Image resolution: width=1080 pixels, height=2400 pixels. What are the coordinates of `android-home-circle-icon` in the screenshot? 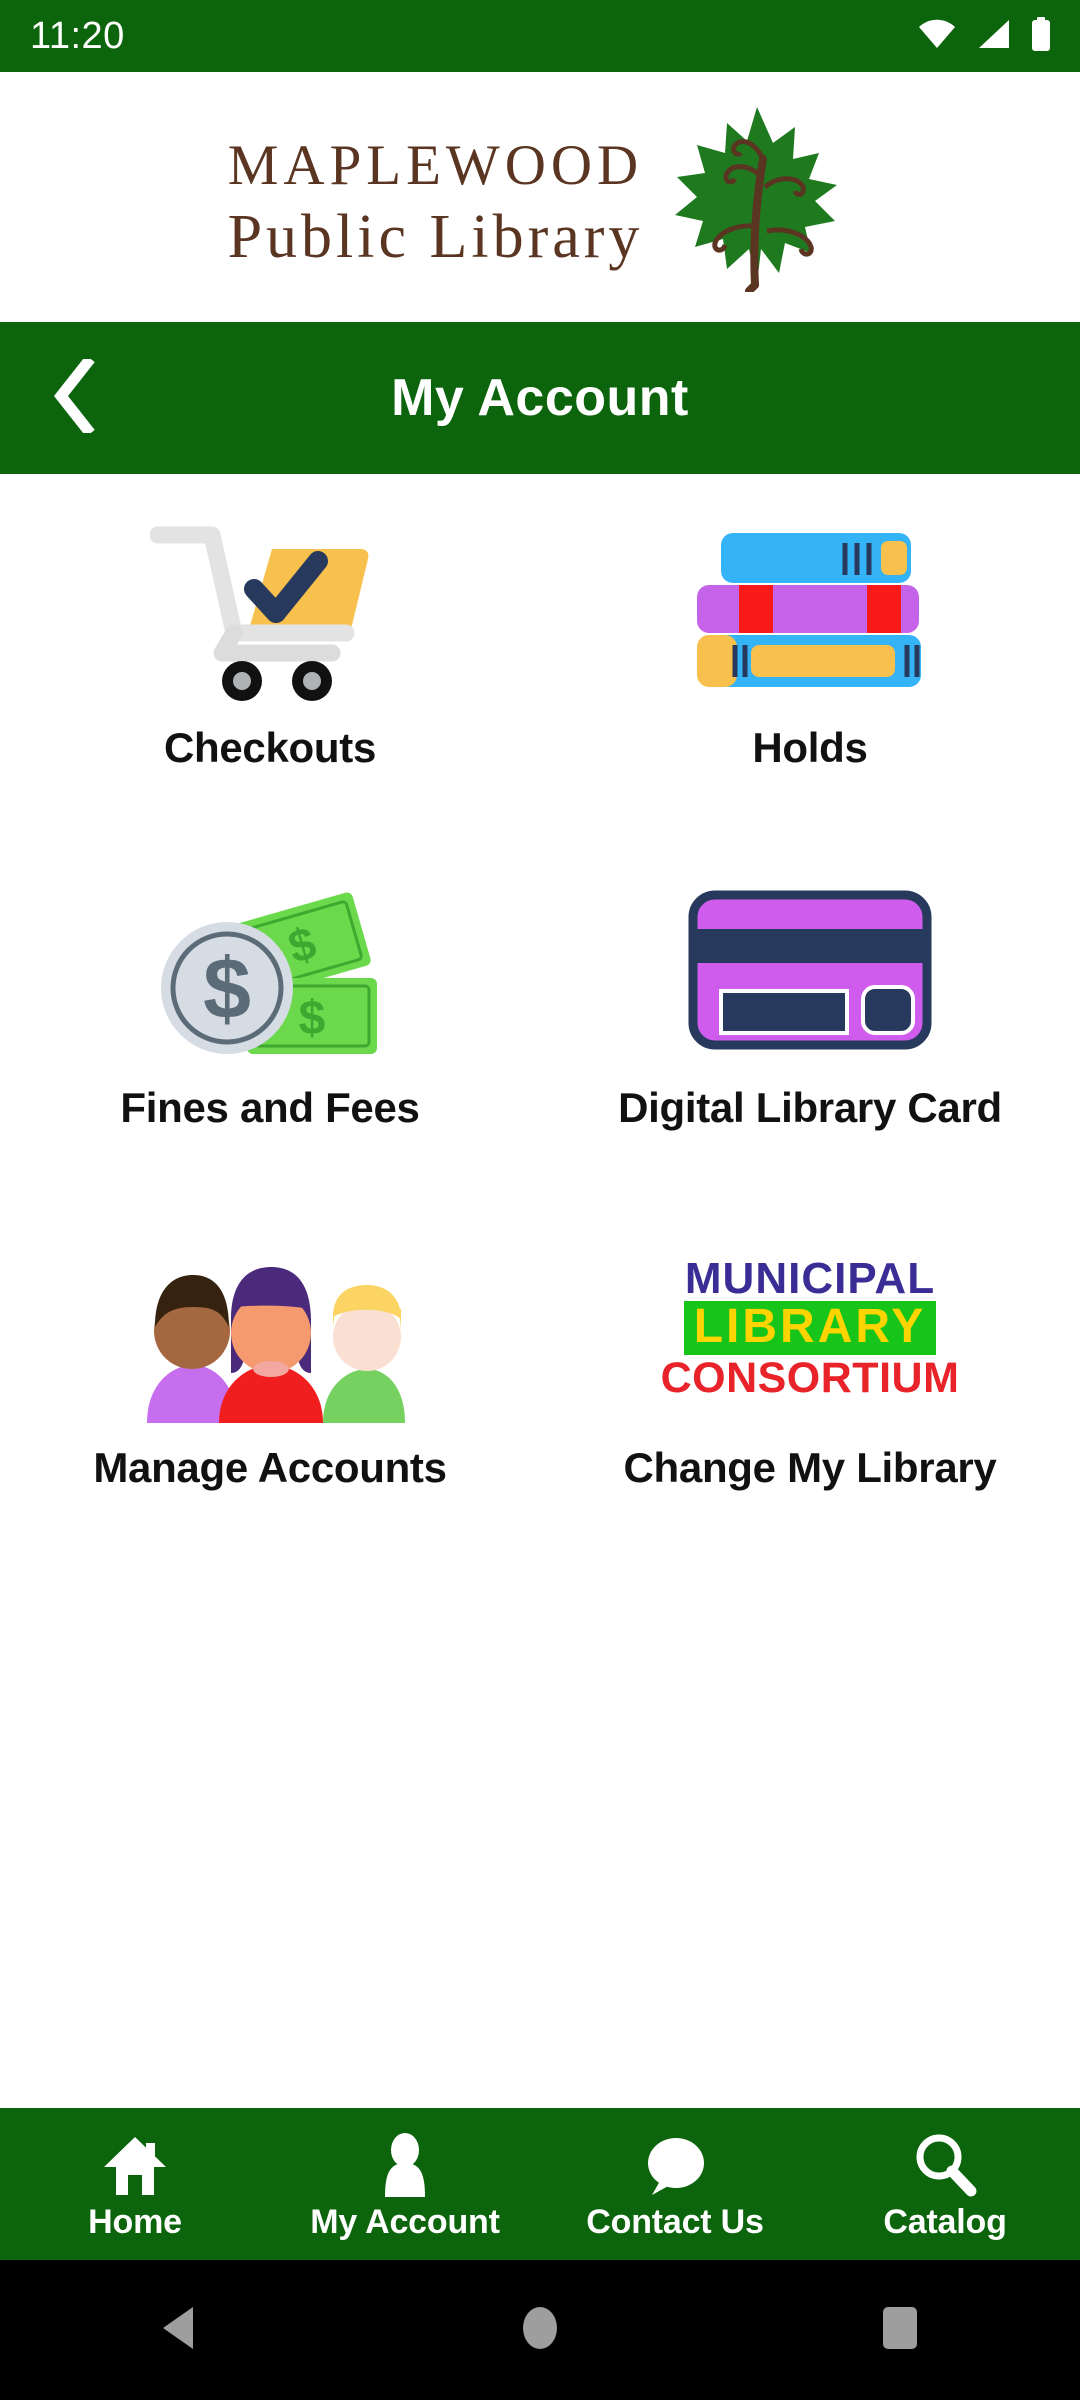 It's located at (540, 2330).